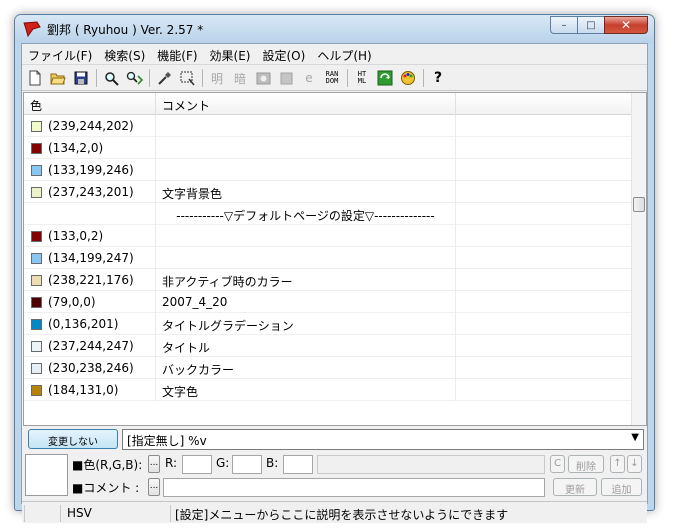  What do you see at coordinates (90, 214) in the screenshot?
I see `color-cell` at bounding box center [90, 214].